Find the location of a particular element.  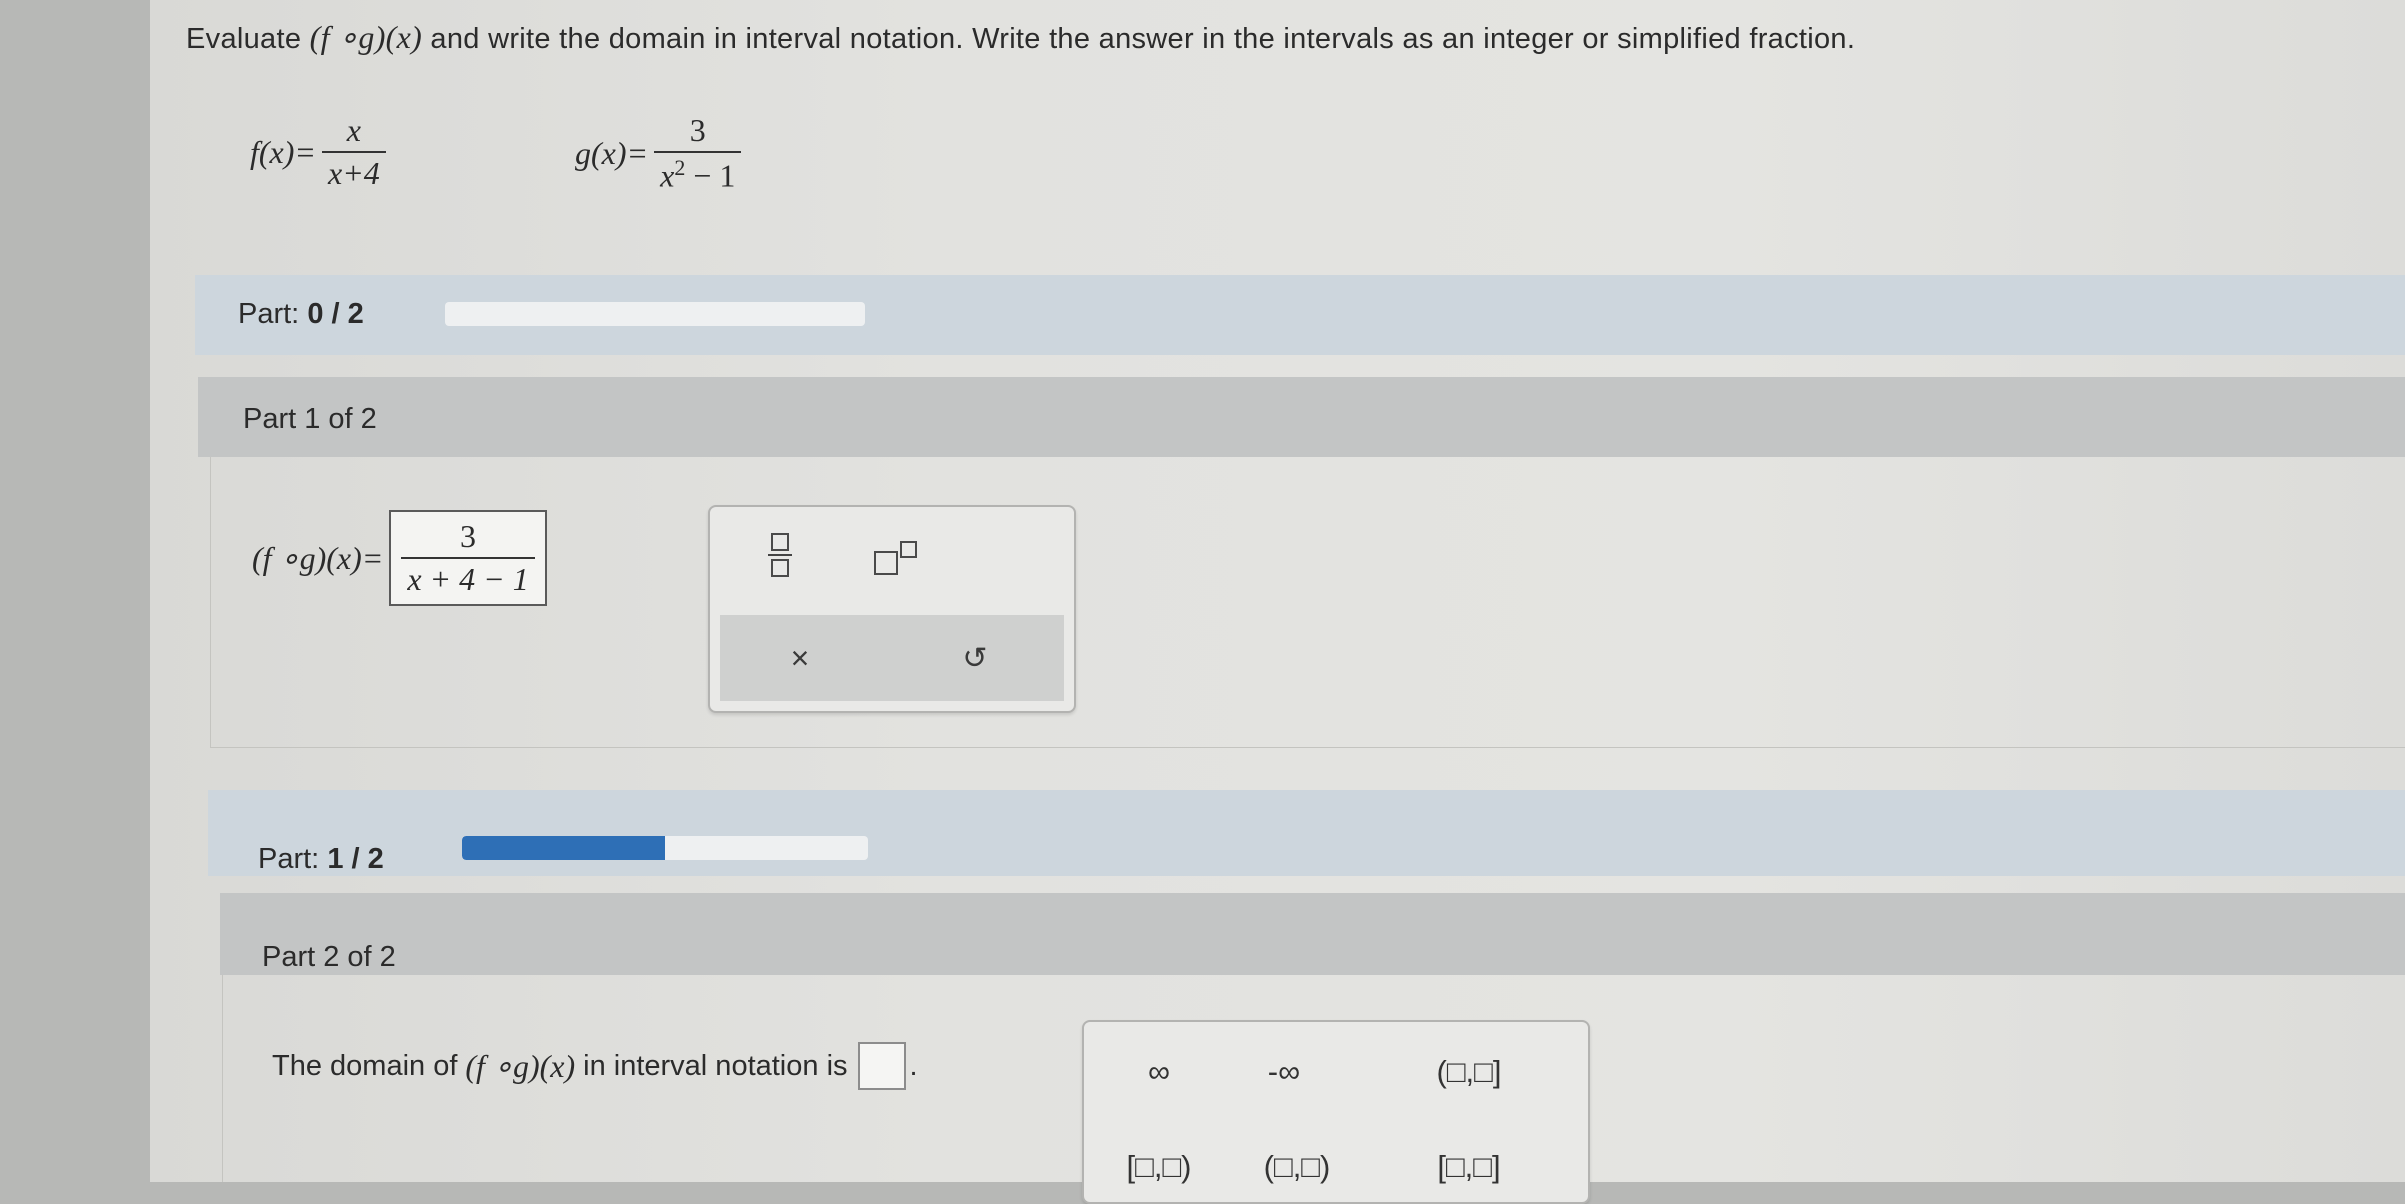

part1-expression: (f ∘g)(x)= 3 x + 4 − 1 is located at coordinates (399, 558).